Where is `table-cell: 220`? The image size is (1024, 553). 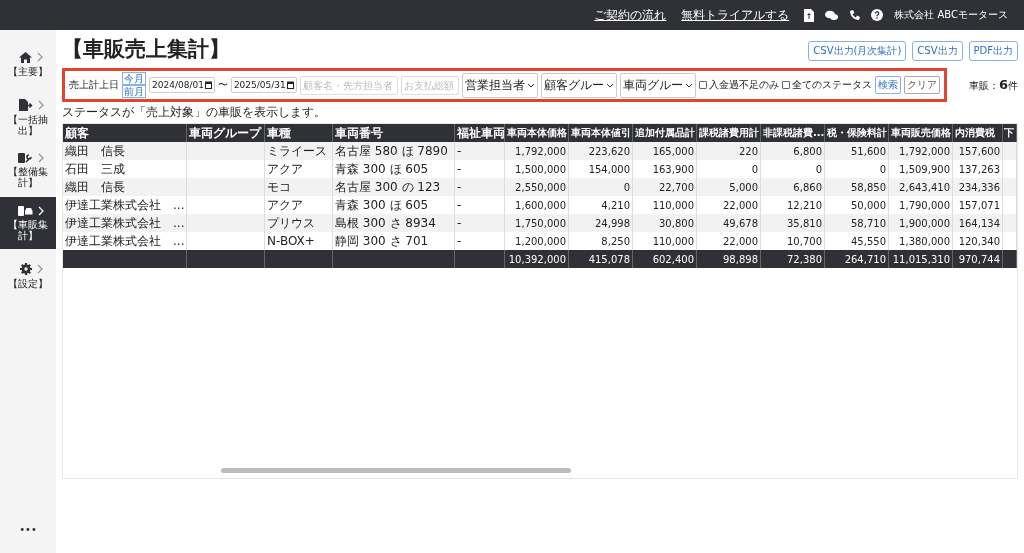 table-cell: 220 is located at coordinates (729, 151).